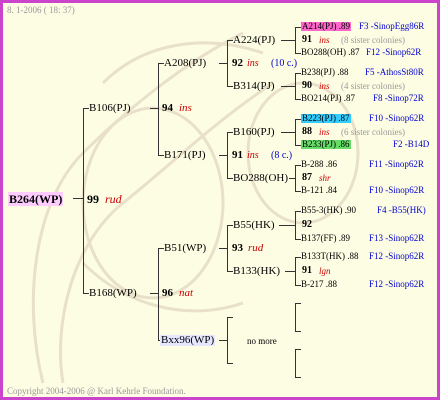 This screenshot has width=440, height=400. I want to click on gen2-breeder: rud, so click(256, 248).